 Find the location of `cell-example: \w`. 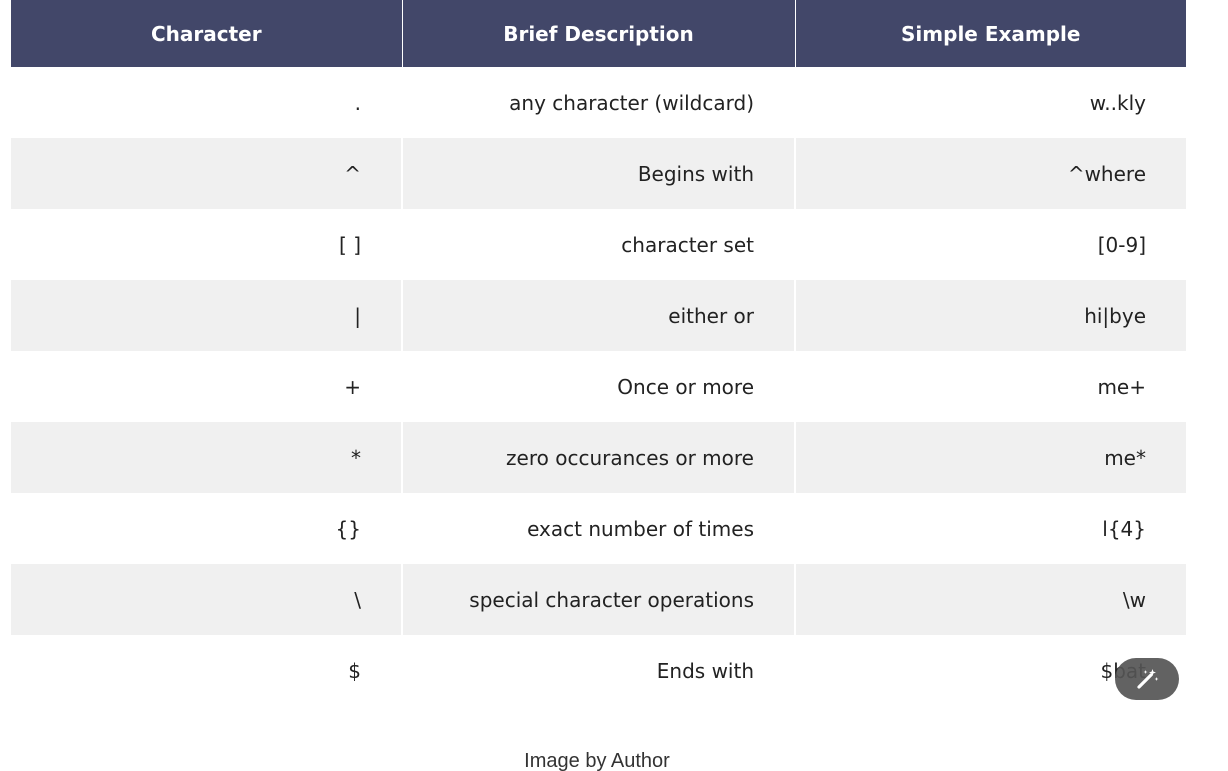

cell-example: \w is located at coordinates (990, 599).